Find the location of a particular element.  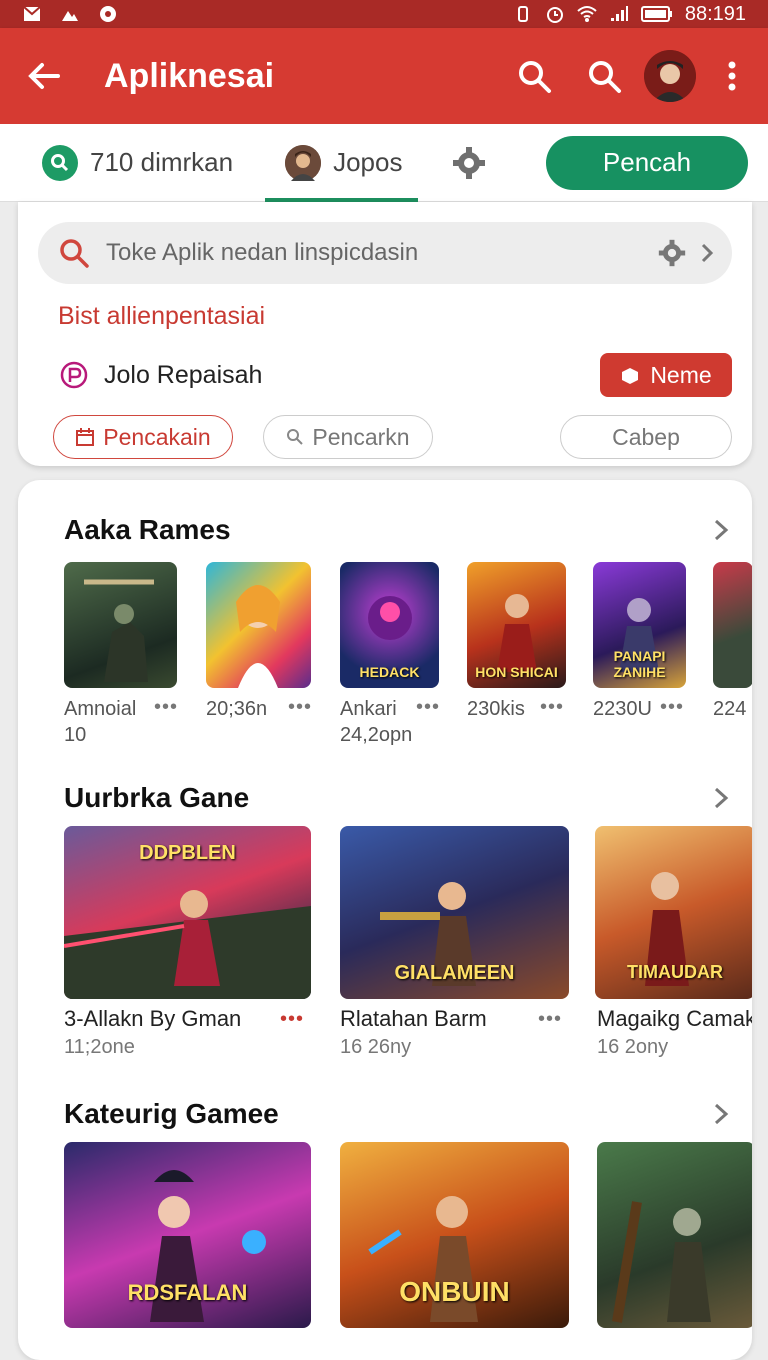

new-button: Neme is located at coordinates (666, 375).